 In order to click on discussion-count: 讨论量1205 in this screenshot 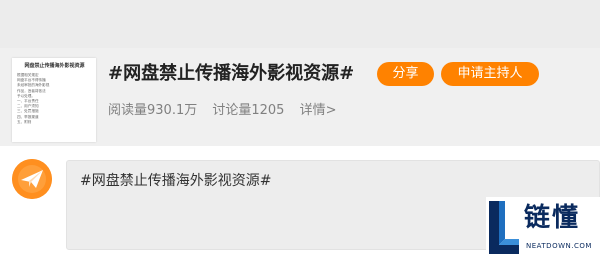, I will do `click(248, 110)`.